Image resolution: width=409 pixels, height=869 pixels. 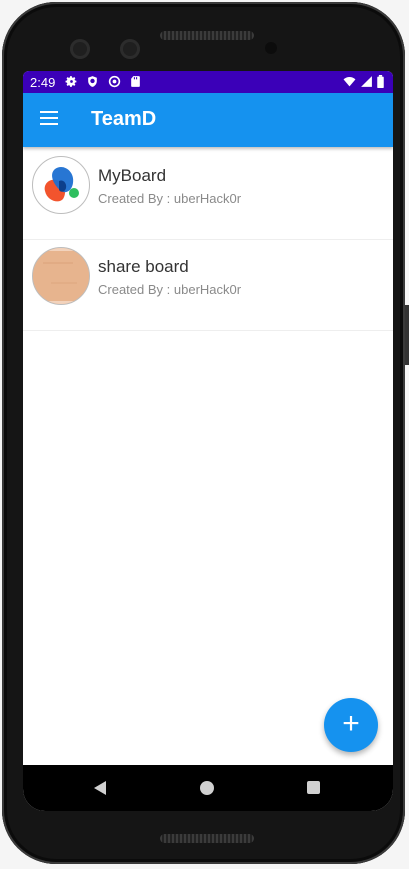 I want to click on wifi-icon, so click(x=349, y=81).